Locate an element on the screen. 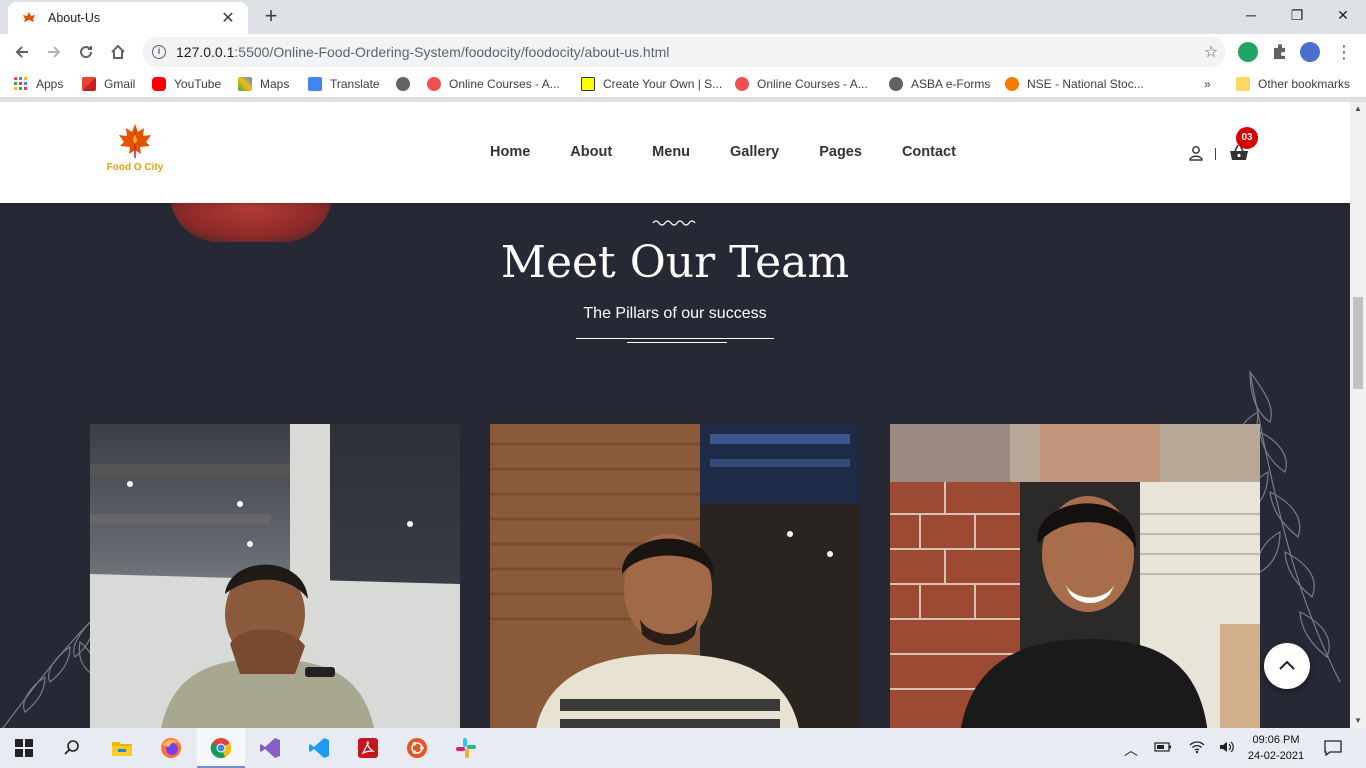  wifi-icon is located at coordinates (1197, 748).